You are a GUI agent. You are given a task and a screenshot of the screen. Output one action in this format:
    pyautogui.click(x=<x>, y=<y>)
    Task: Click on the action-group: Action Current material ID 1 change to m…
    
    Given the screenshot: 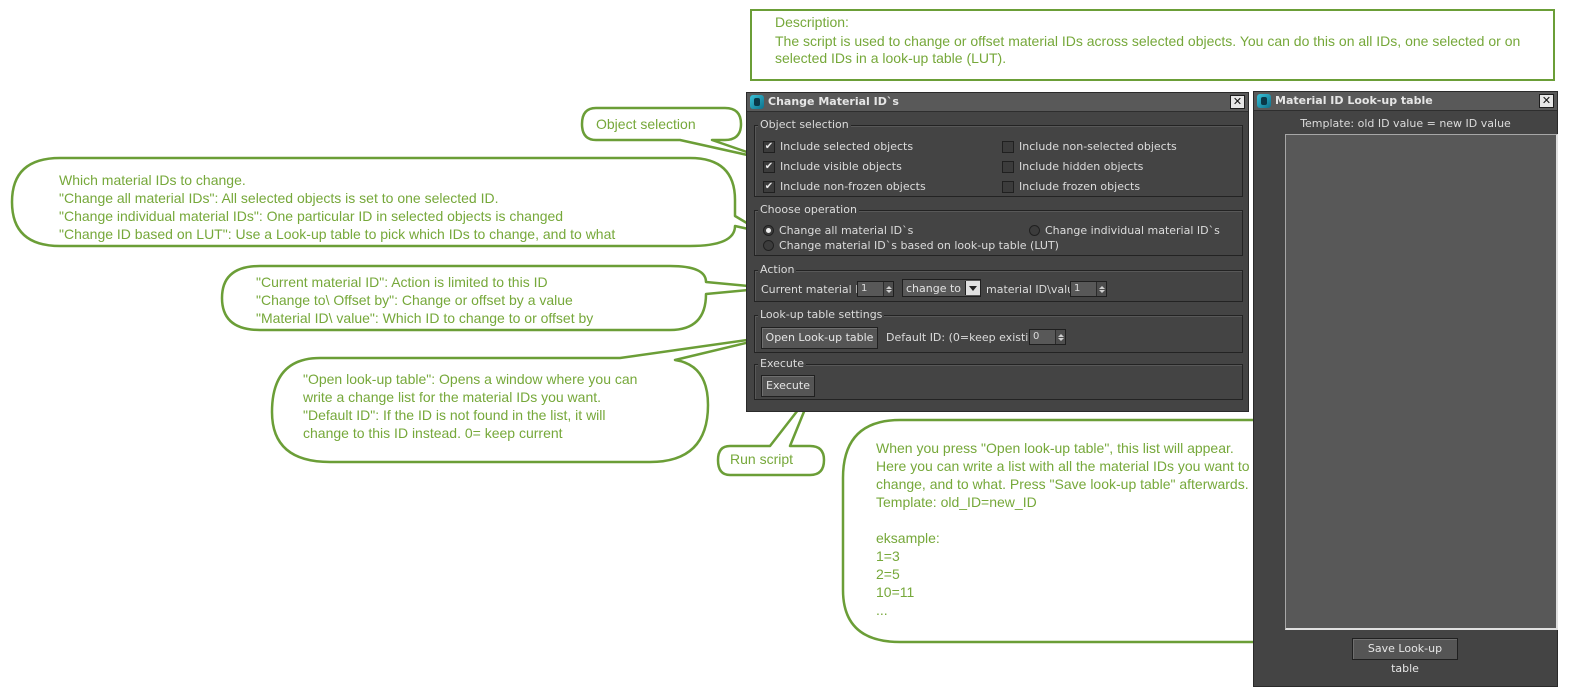 What is the action you would take?
    pyautogui.click(x=998, y=282)
    